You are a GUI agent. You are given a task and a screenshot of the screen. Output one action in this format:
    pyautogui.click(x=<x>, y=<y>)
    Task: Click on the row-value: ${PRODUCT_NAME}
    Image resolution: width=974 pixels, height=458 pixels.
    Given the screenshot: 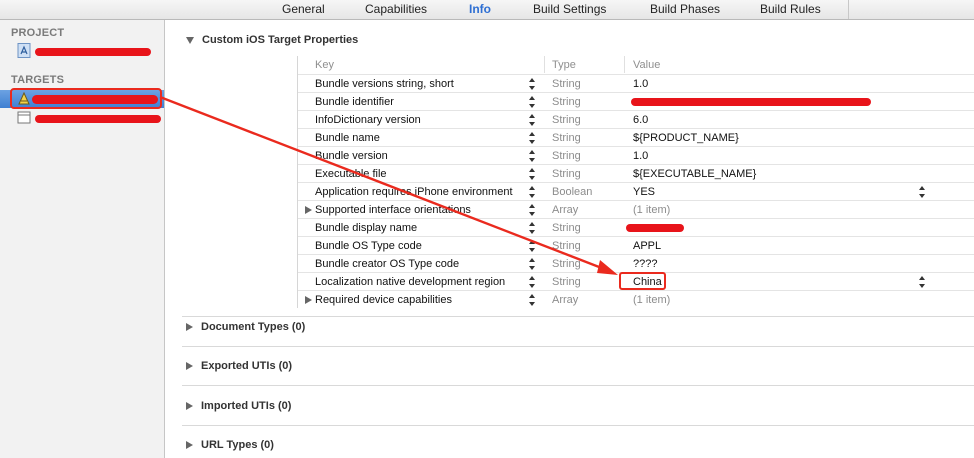 What is the action you would take?
    pyautogui.click(x=686, y=138)
    